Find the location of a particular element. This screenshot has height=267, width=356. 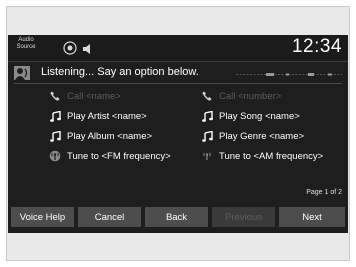

command-tune-fm: Tune to <FM frequency> is located at coordinates (109, 156).